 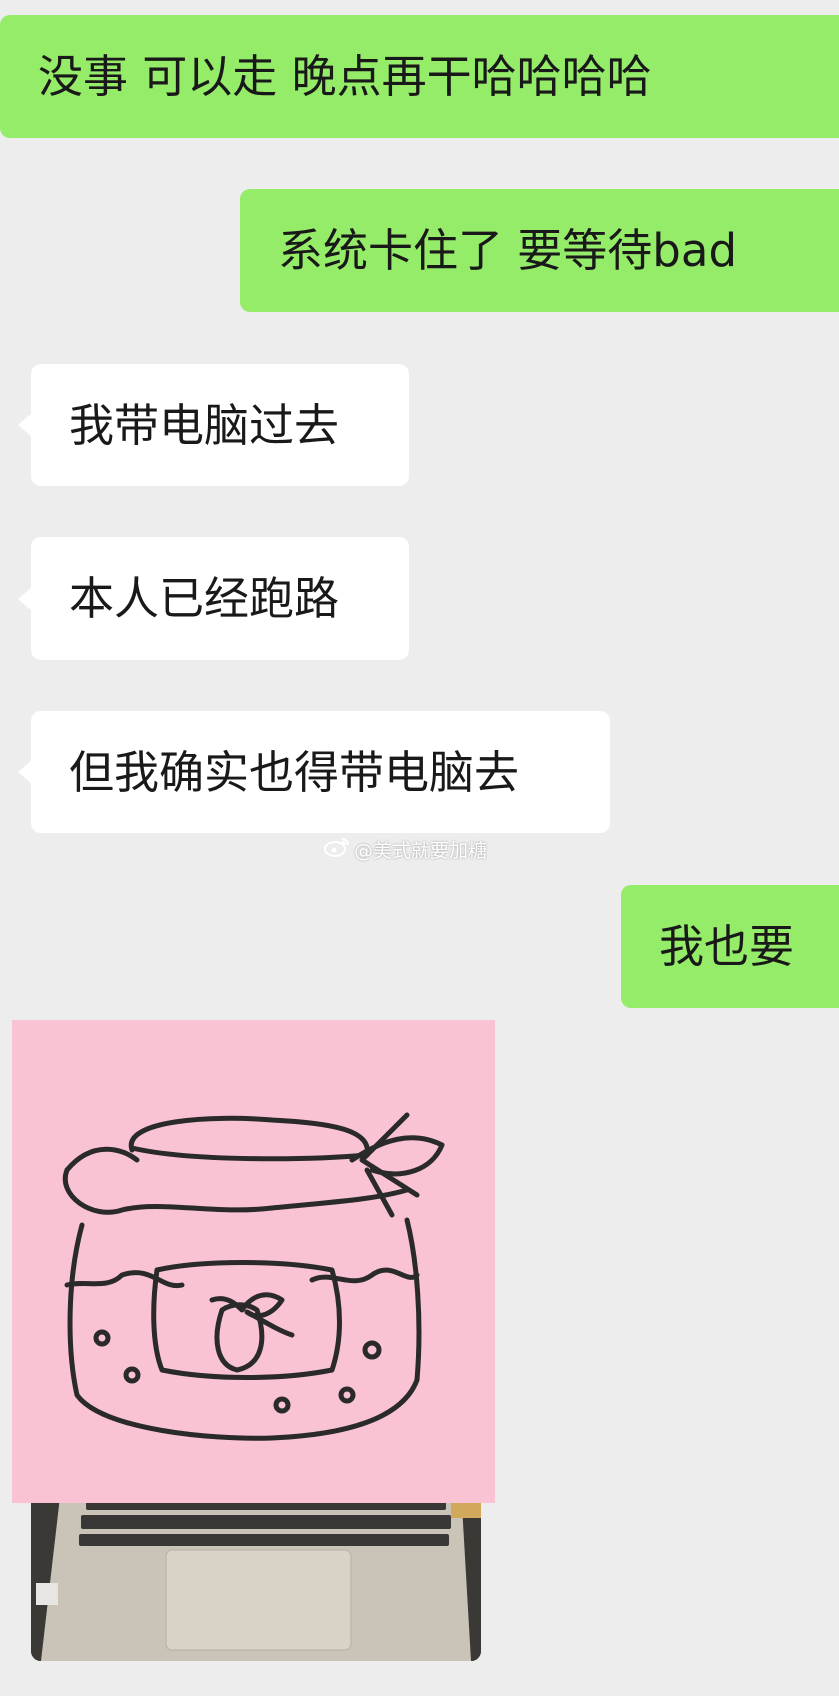 I want to click on message-bubble-outgoing: 系统卡住了 要等待bad, so click(x=539, y=250).